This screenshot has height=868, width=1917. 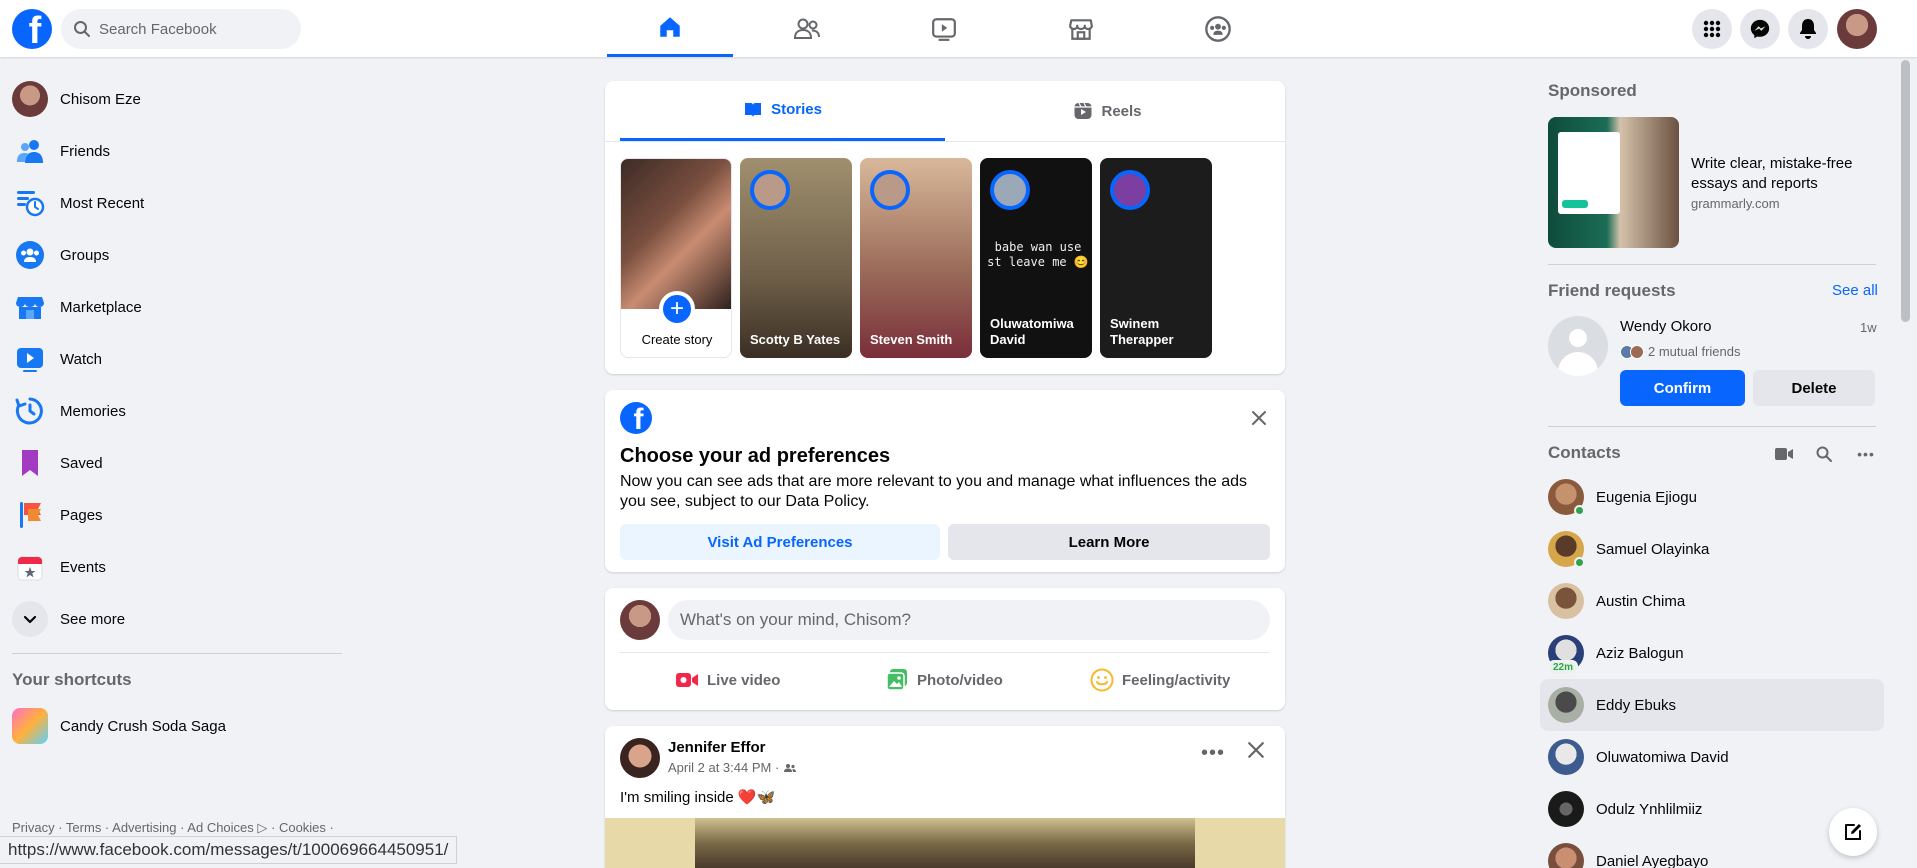 I want to click on sidebar-item-events: Events, so click(x=173, y=567).